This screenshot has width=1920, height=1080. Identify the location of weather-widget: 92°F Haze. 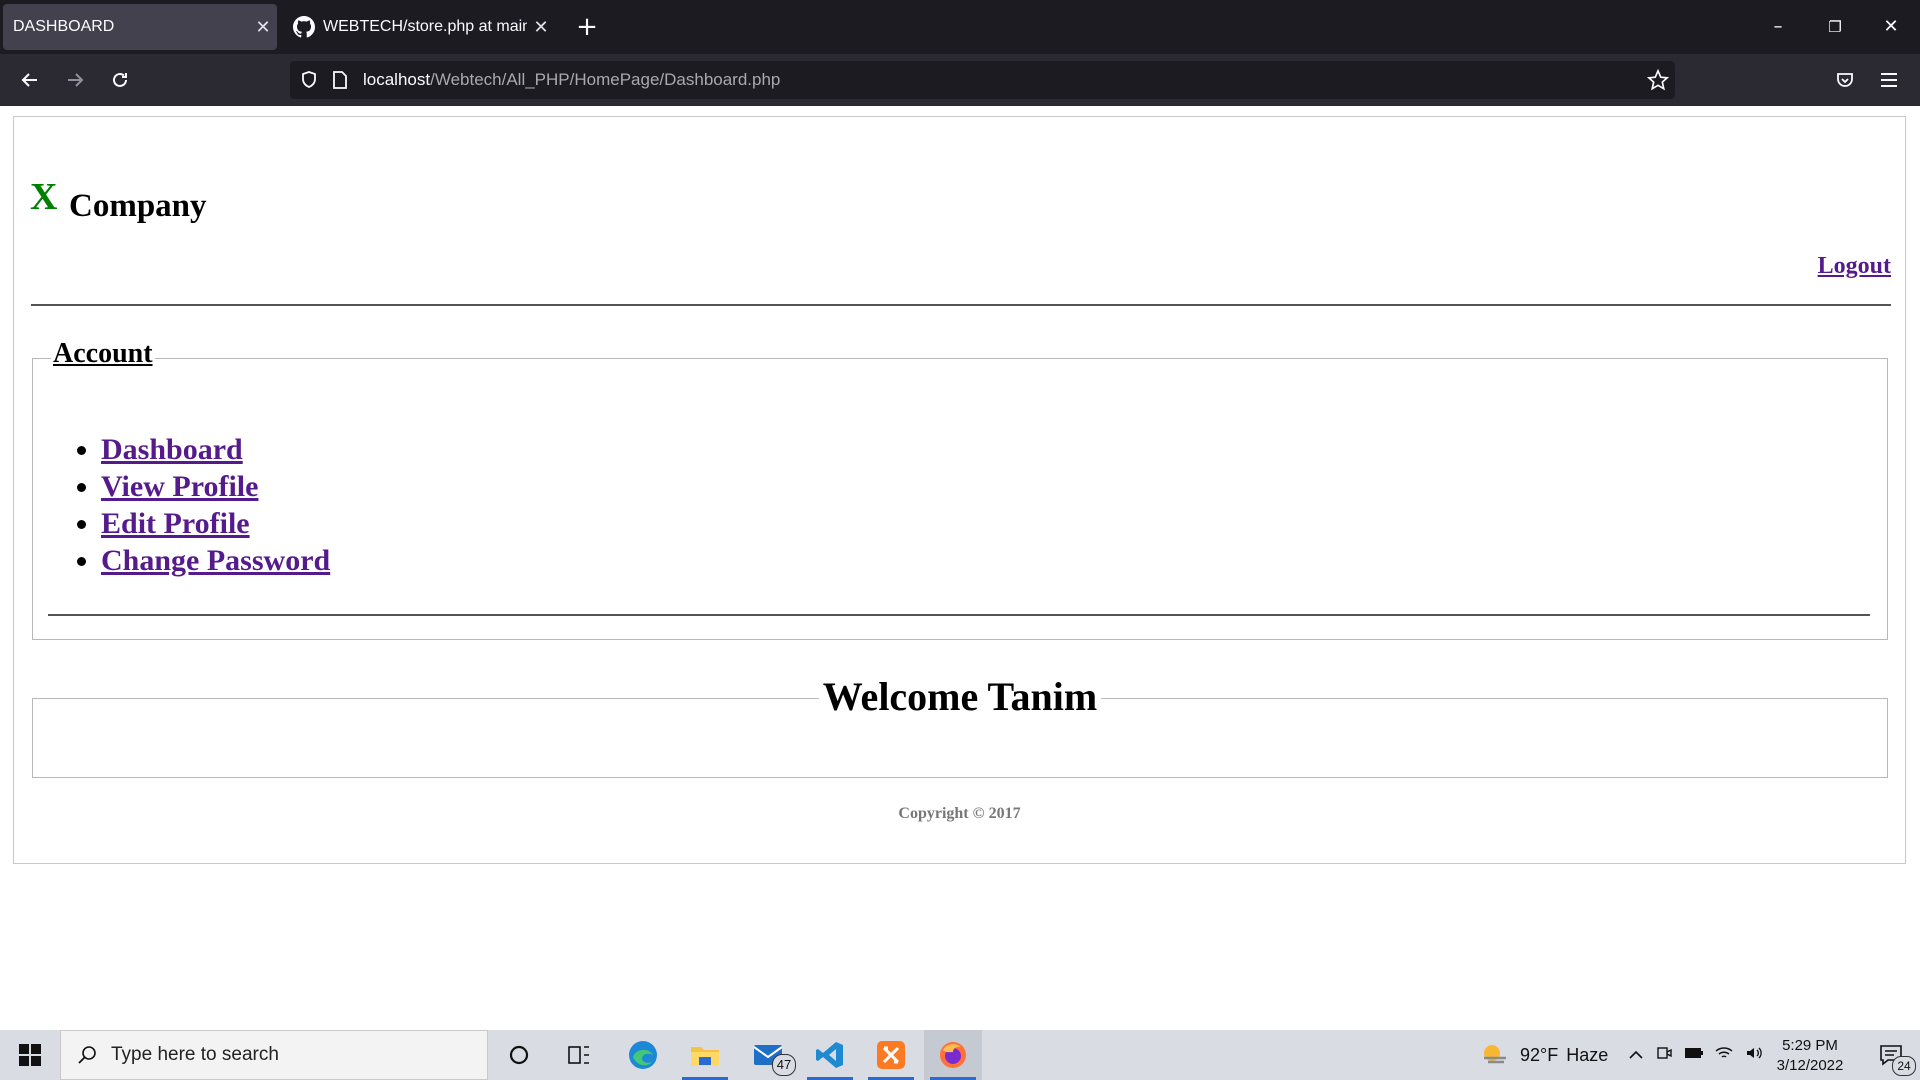
(1544, 1055).